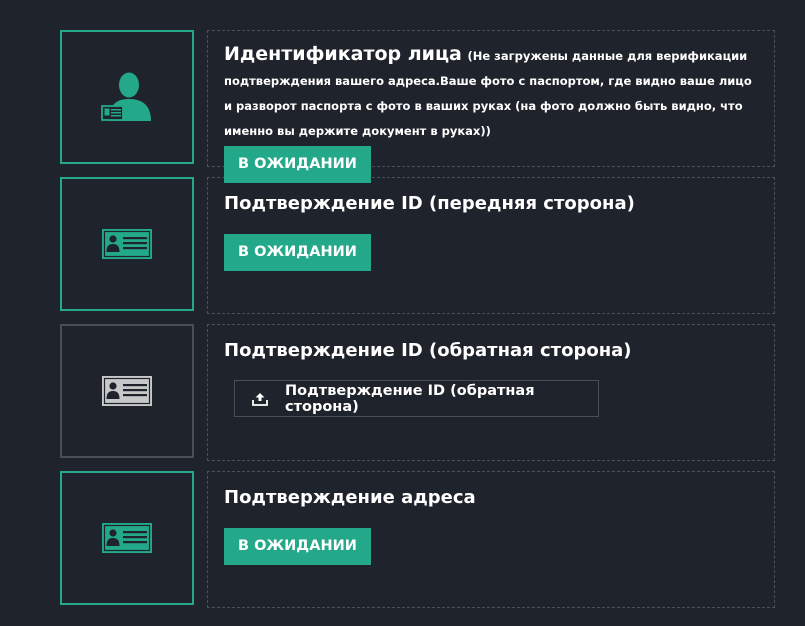 This screenshot has height=626, width=805. Describe the element at coordinates (260, 399) in the screenshot. I see `upload-icon` at that location.